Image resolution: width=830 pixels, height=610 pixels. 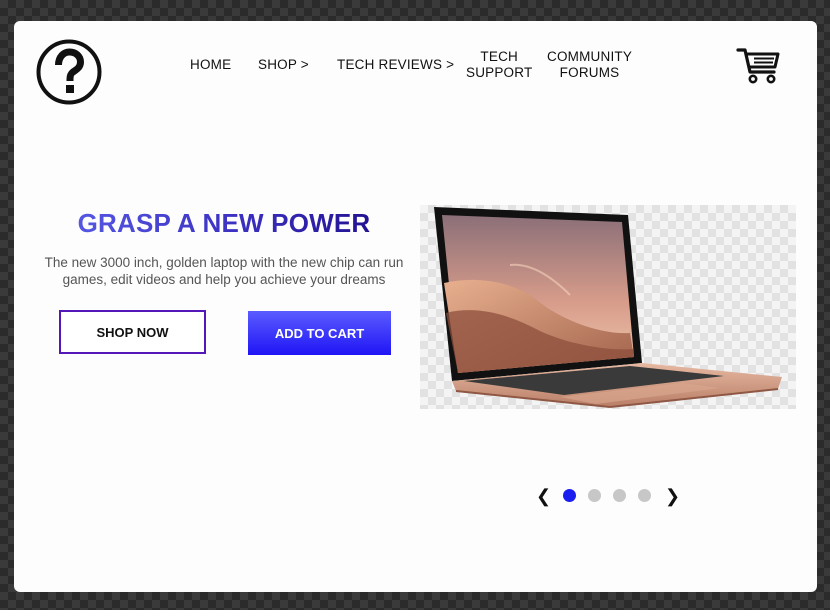 I want to click on add-to-cart-button: ADD TO CART, so click(x=319, y=333).